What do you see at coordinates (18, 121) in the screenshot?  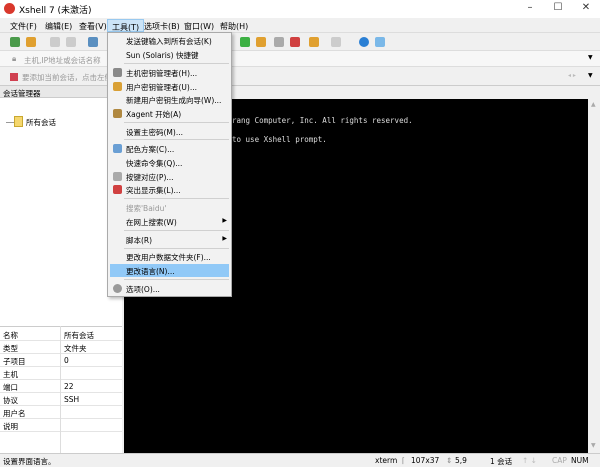 I see `folder-icon` at bounding box center [18, 121].